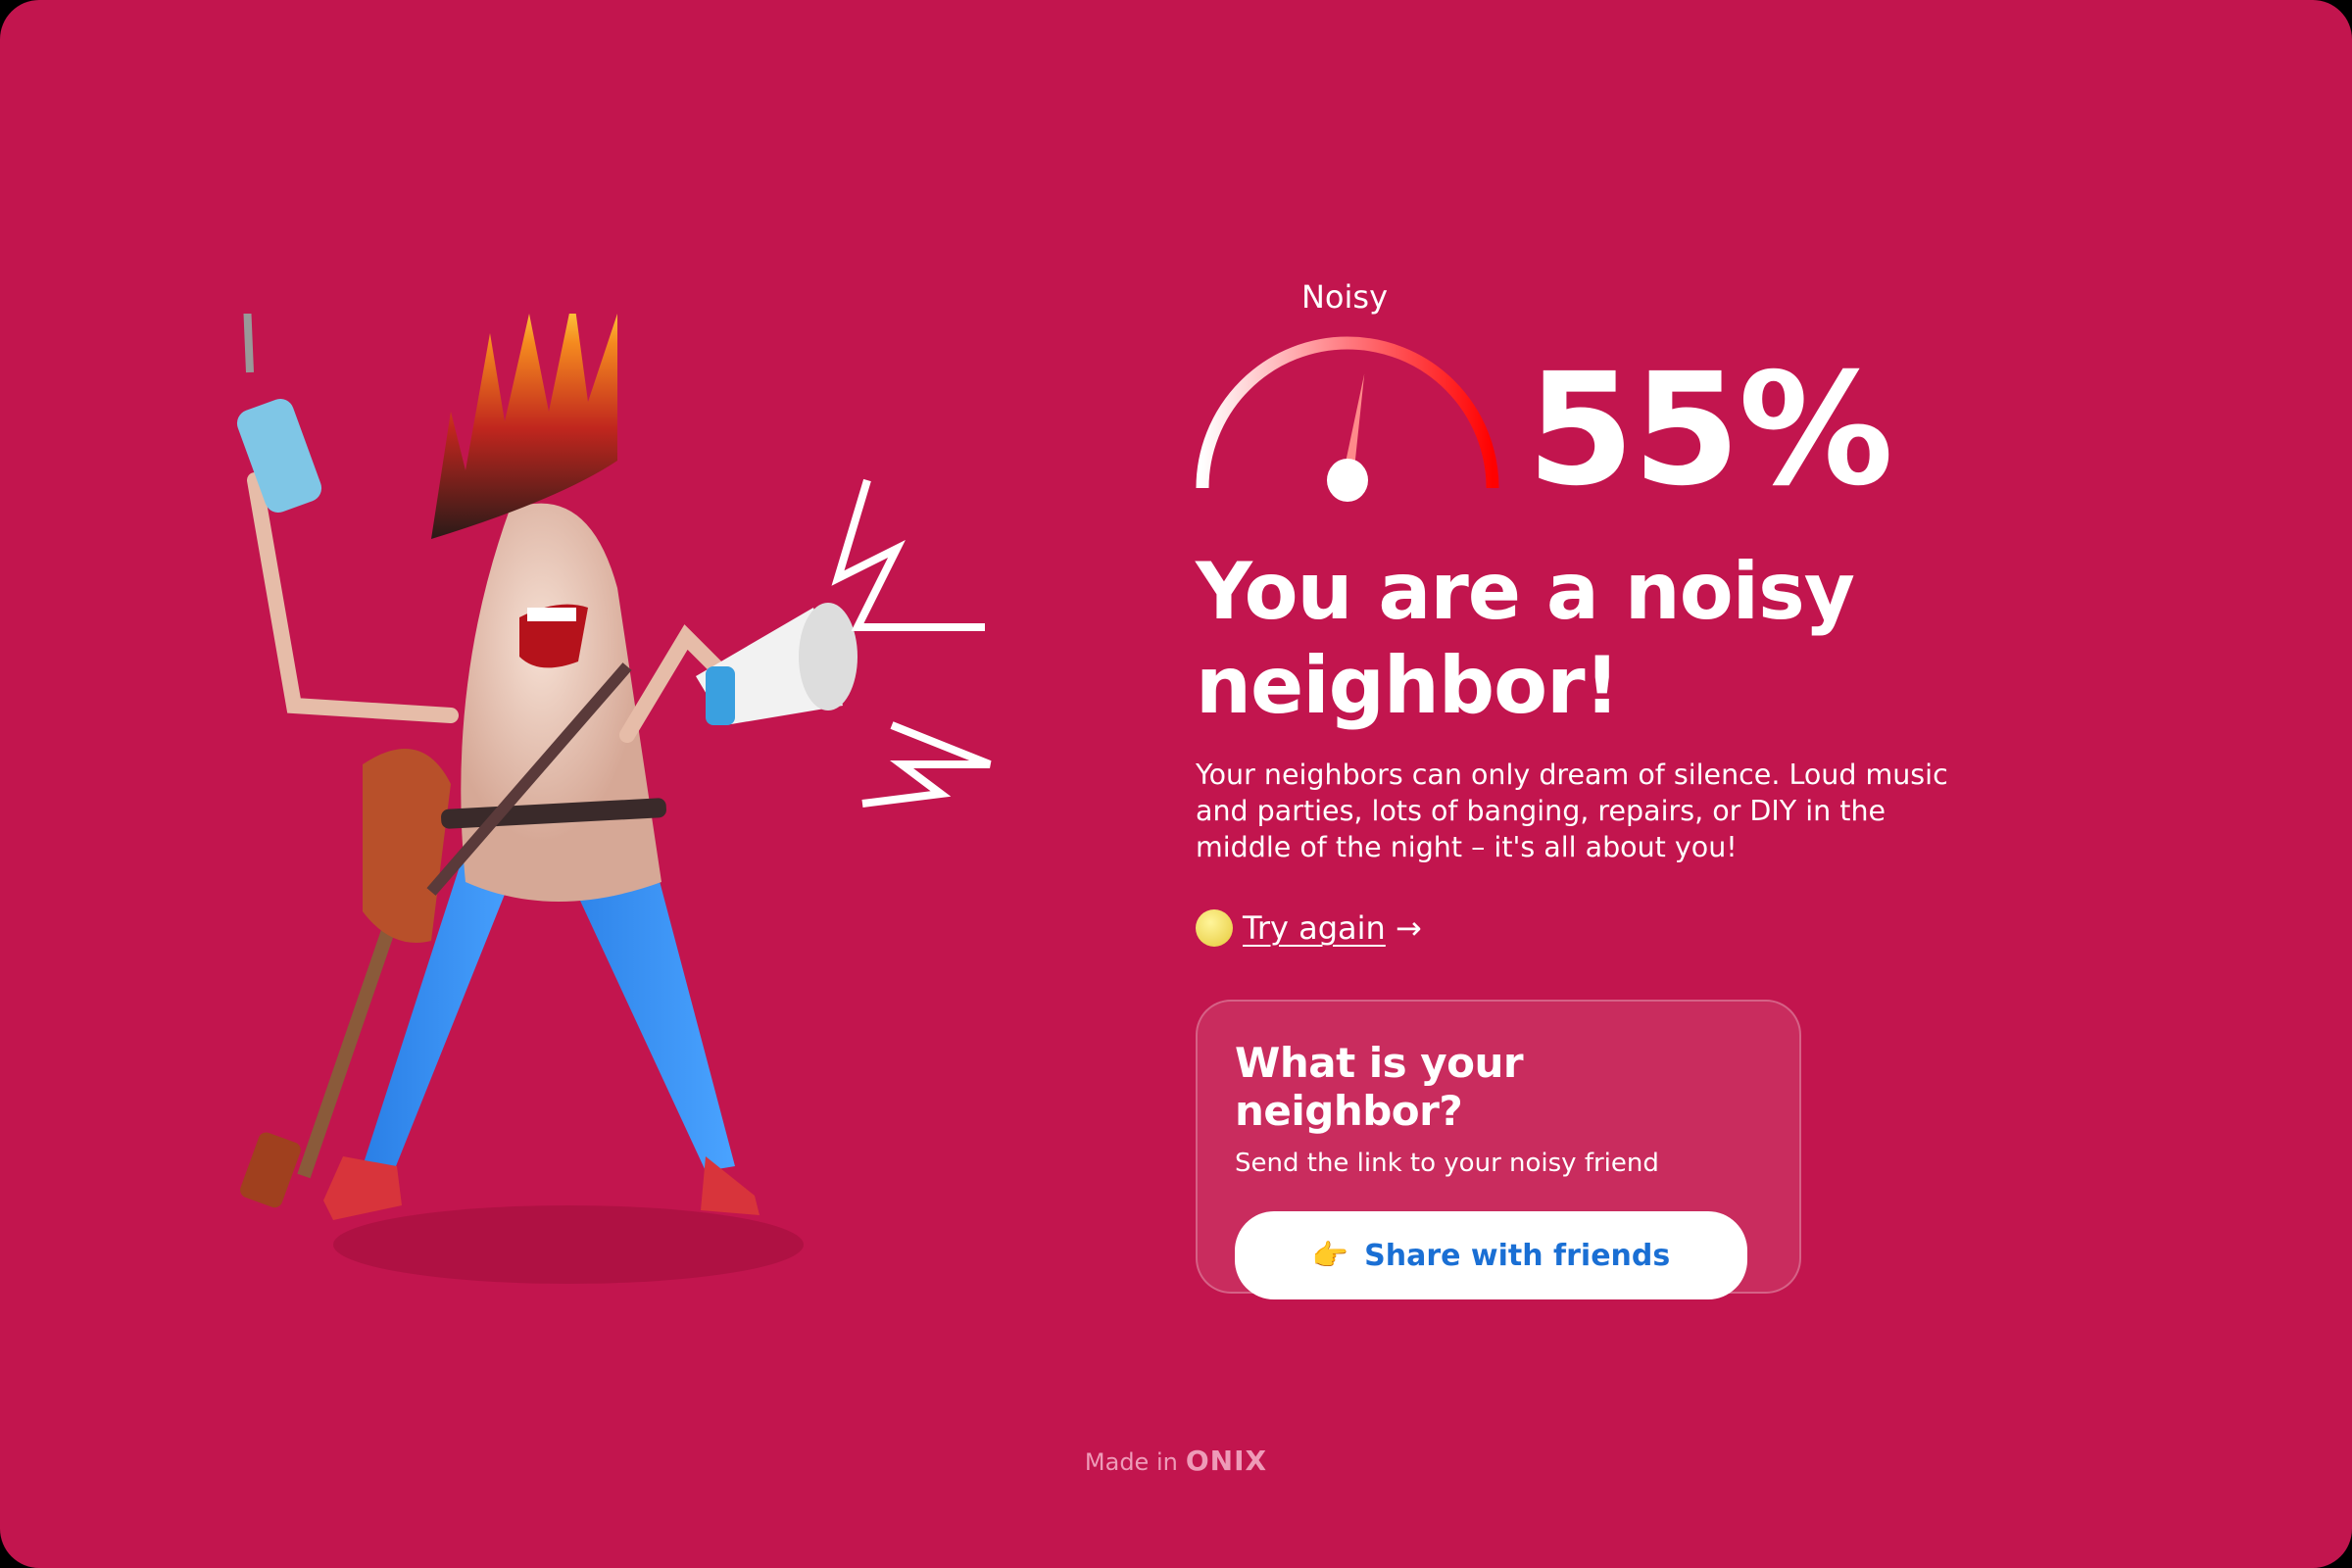 The image size is (2352, 1568). Describe the element at coordinates (1379, 1087) in the screenshot. I see `share-card-title: What is your neighbor?` at that location.